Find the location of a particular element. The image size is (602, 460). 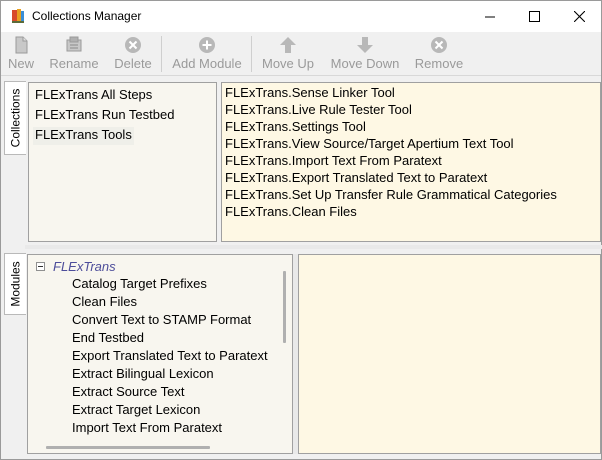

rename-button: Rename is located at coordinates (74, 54).